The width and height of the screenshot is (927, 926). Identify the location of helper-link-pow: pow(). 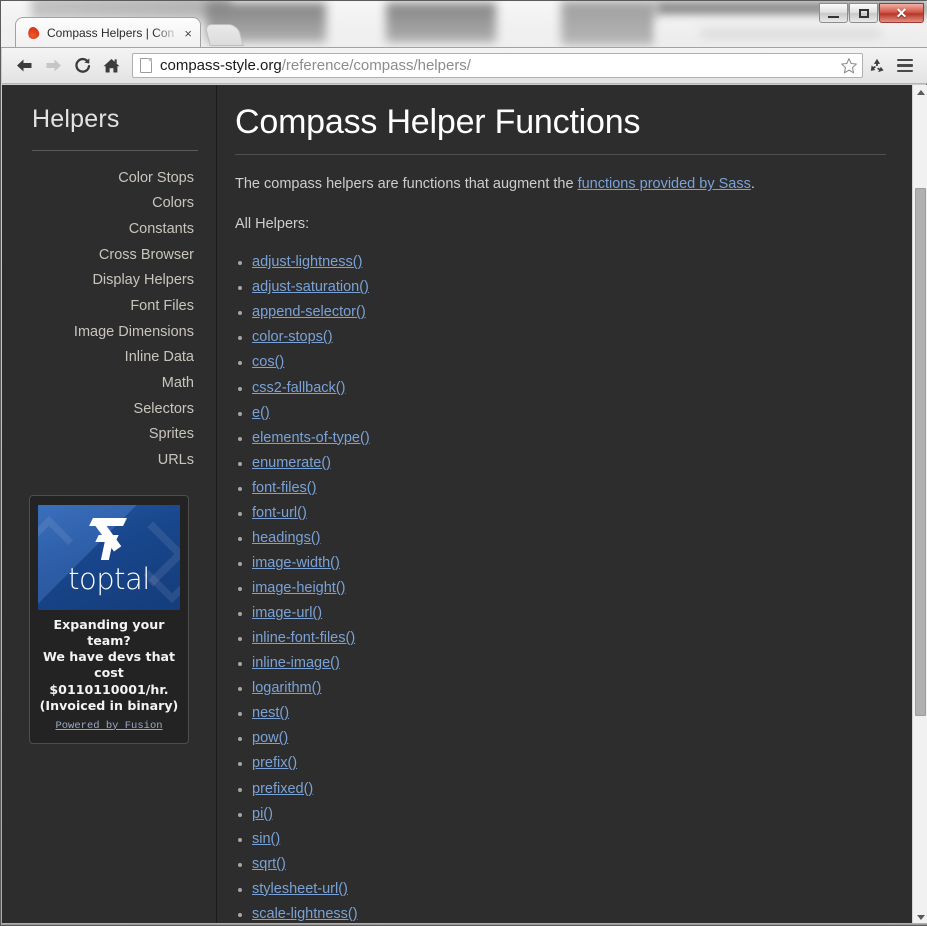
(270, 738).